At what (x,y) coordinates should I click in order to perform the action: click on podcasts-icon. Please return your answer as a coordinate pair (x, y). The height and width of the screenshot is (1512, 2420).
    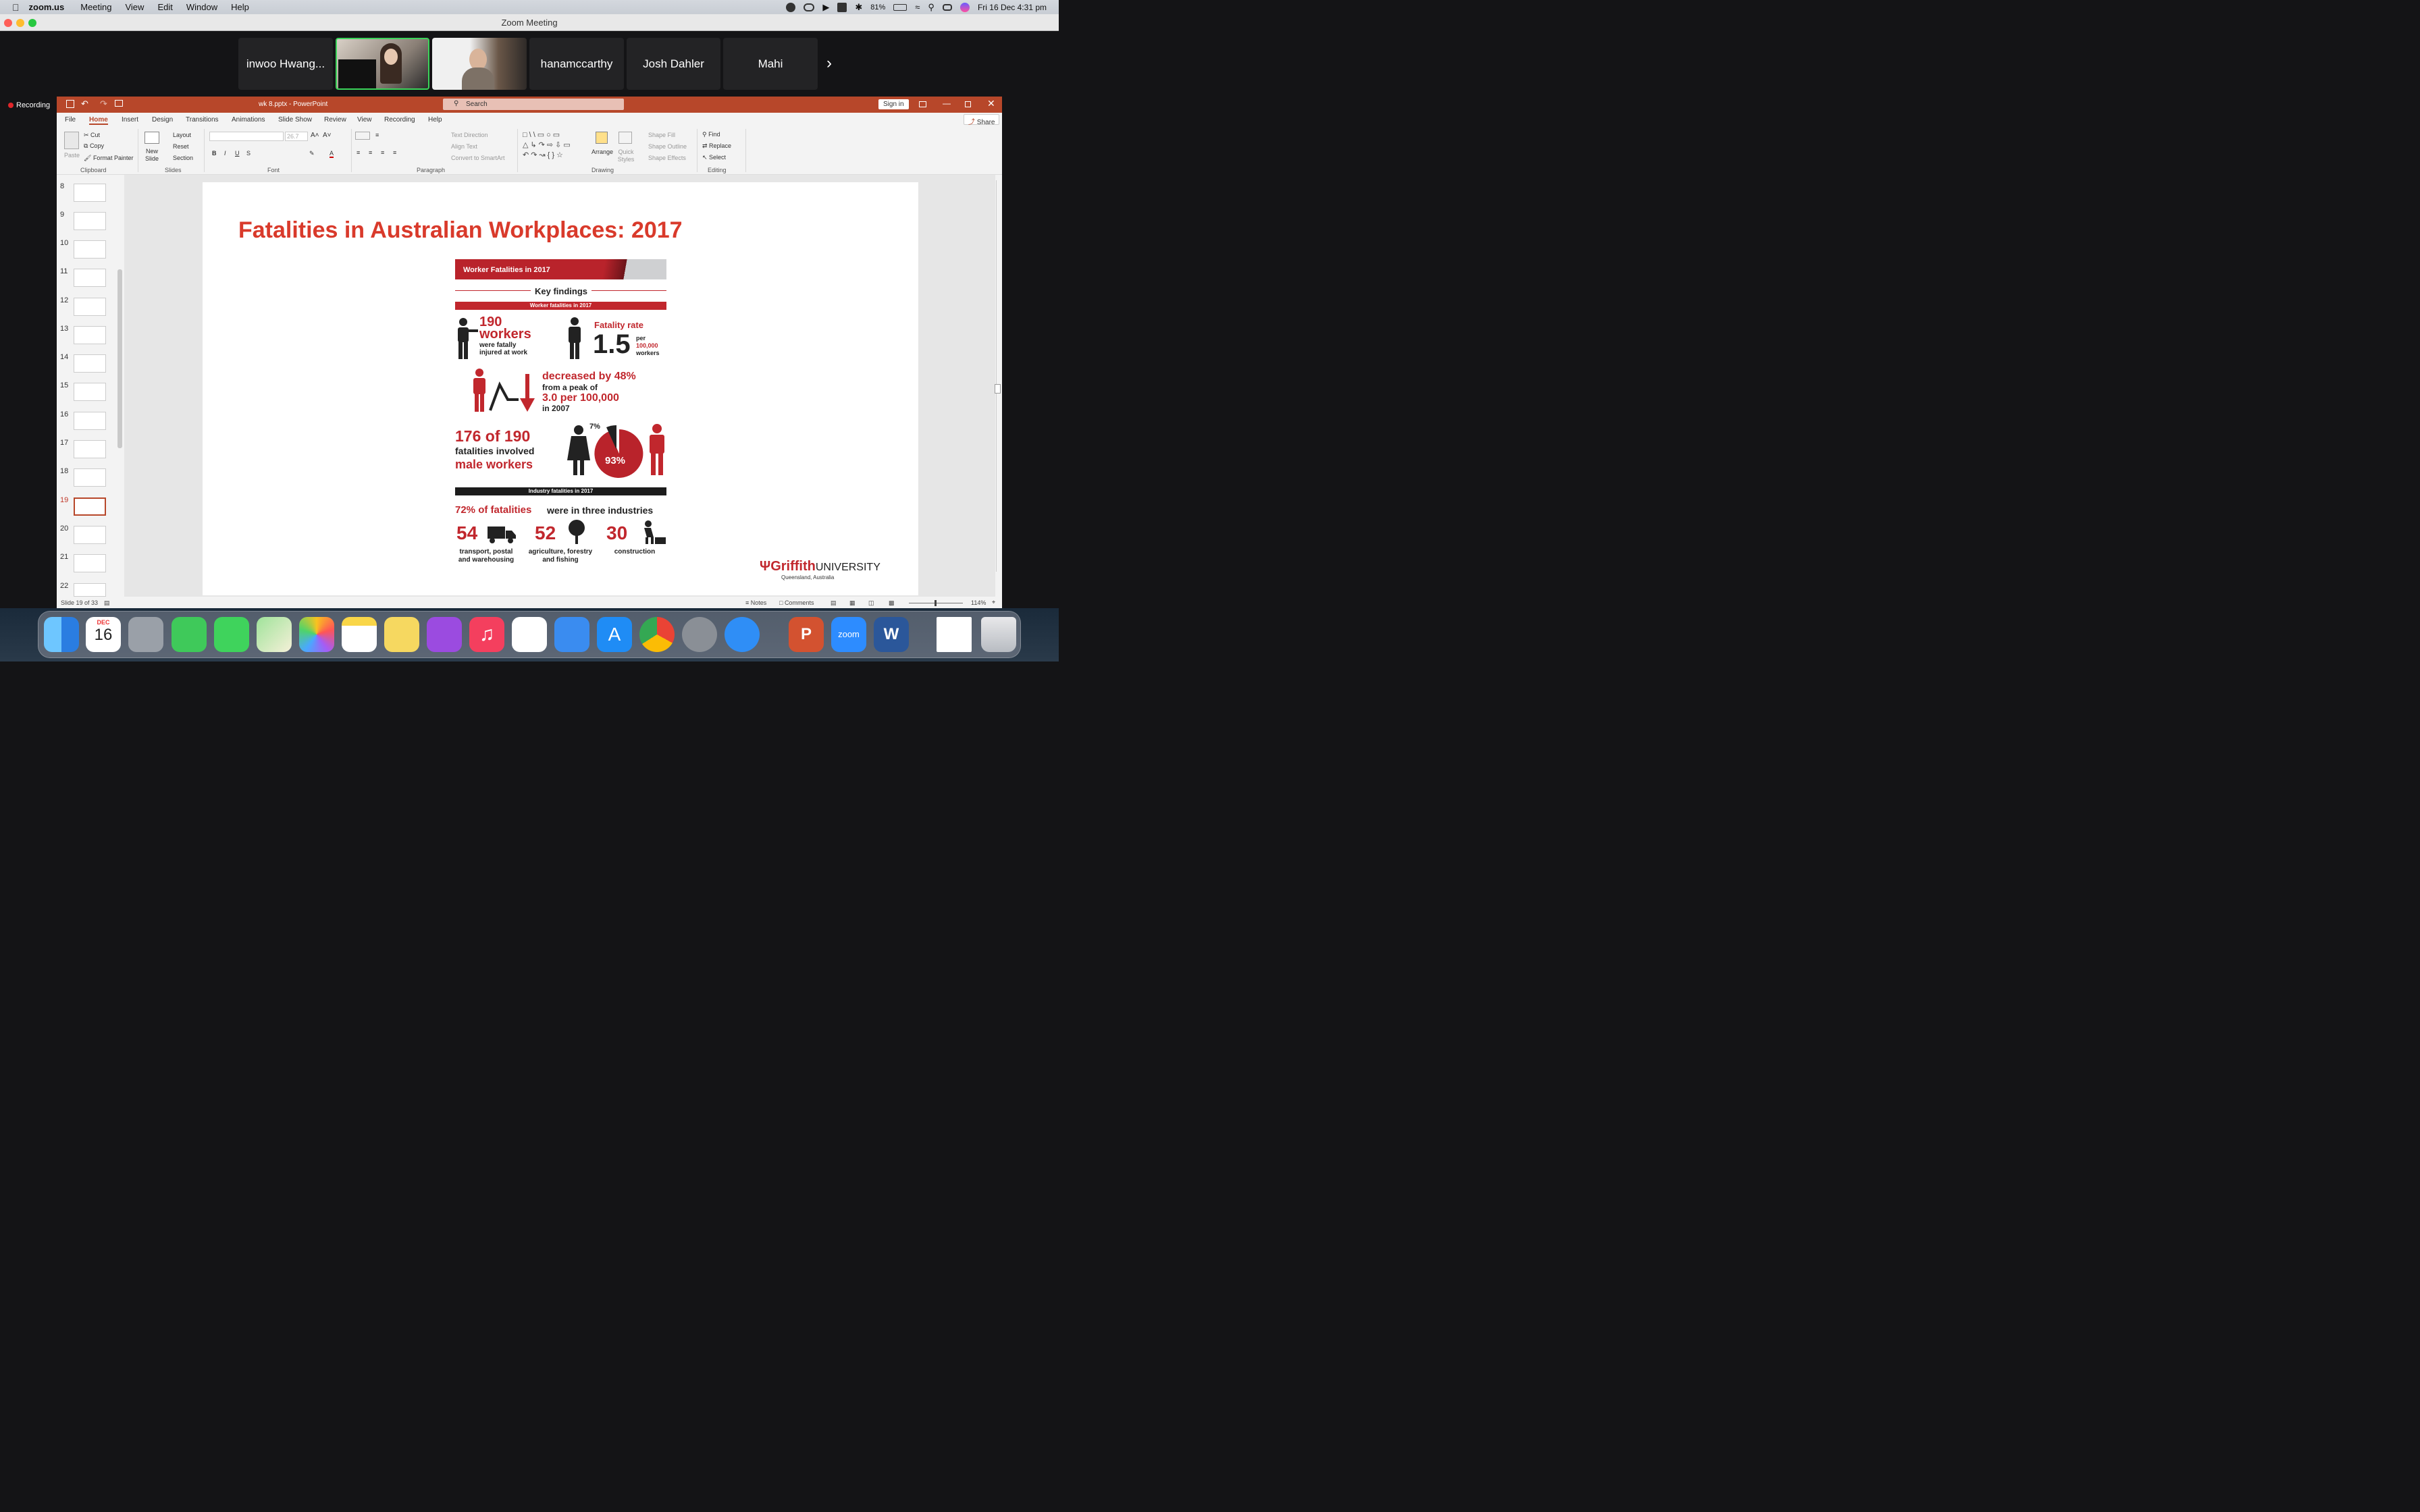
    Looking at the image, I should click on (444, 634).